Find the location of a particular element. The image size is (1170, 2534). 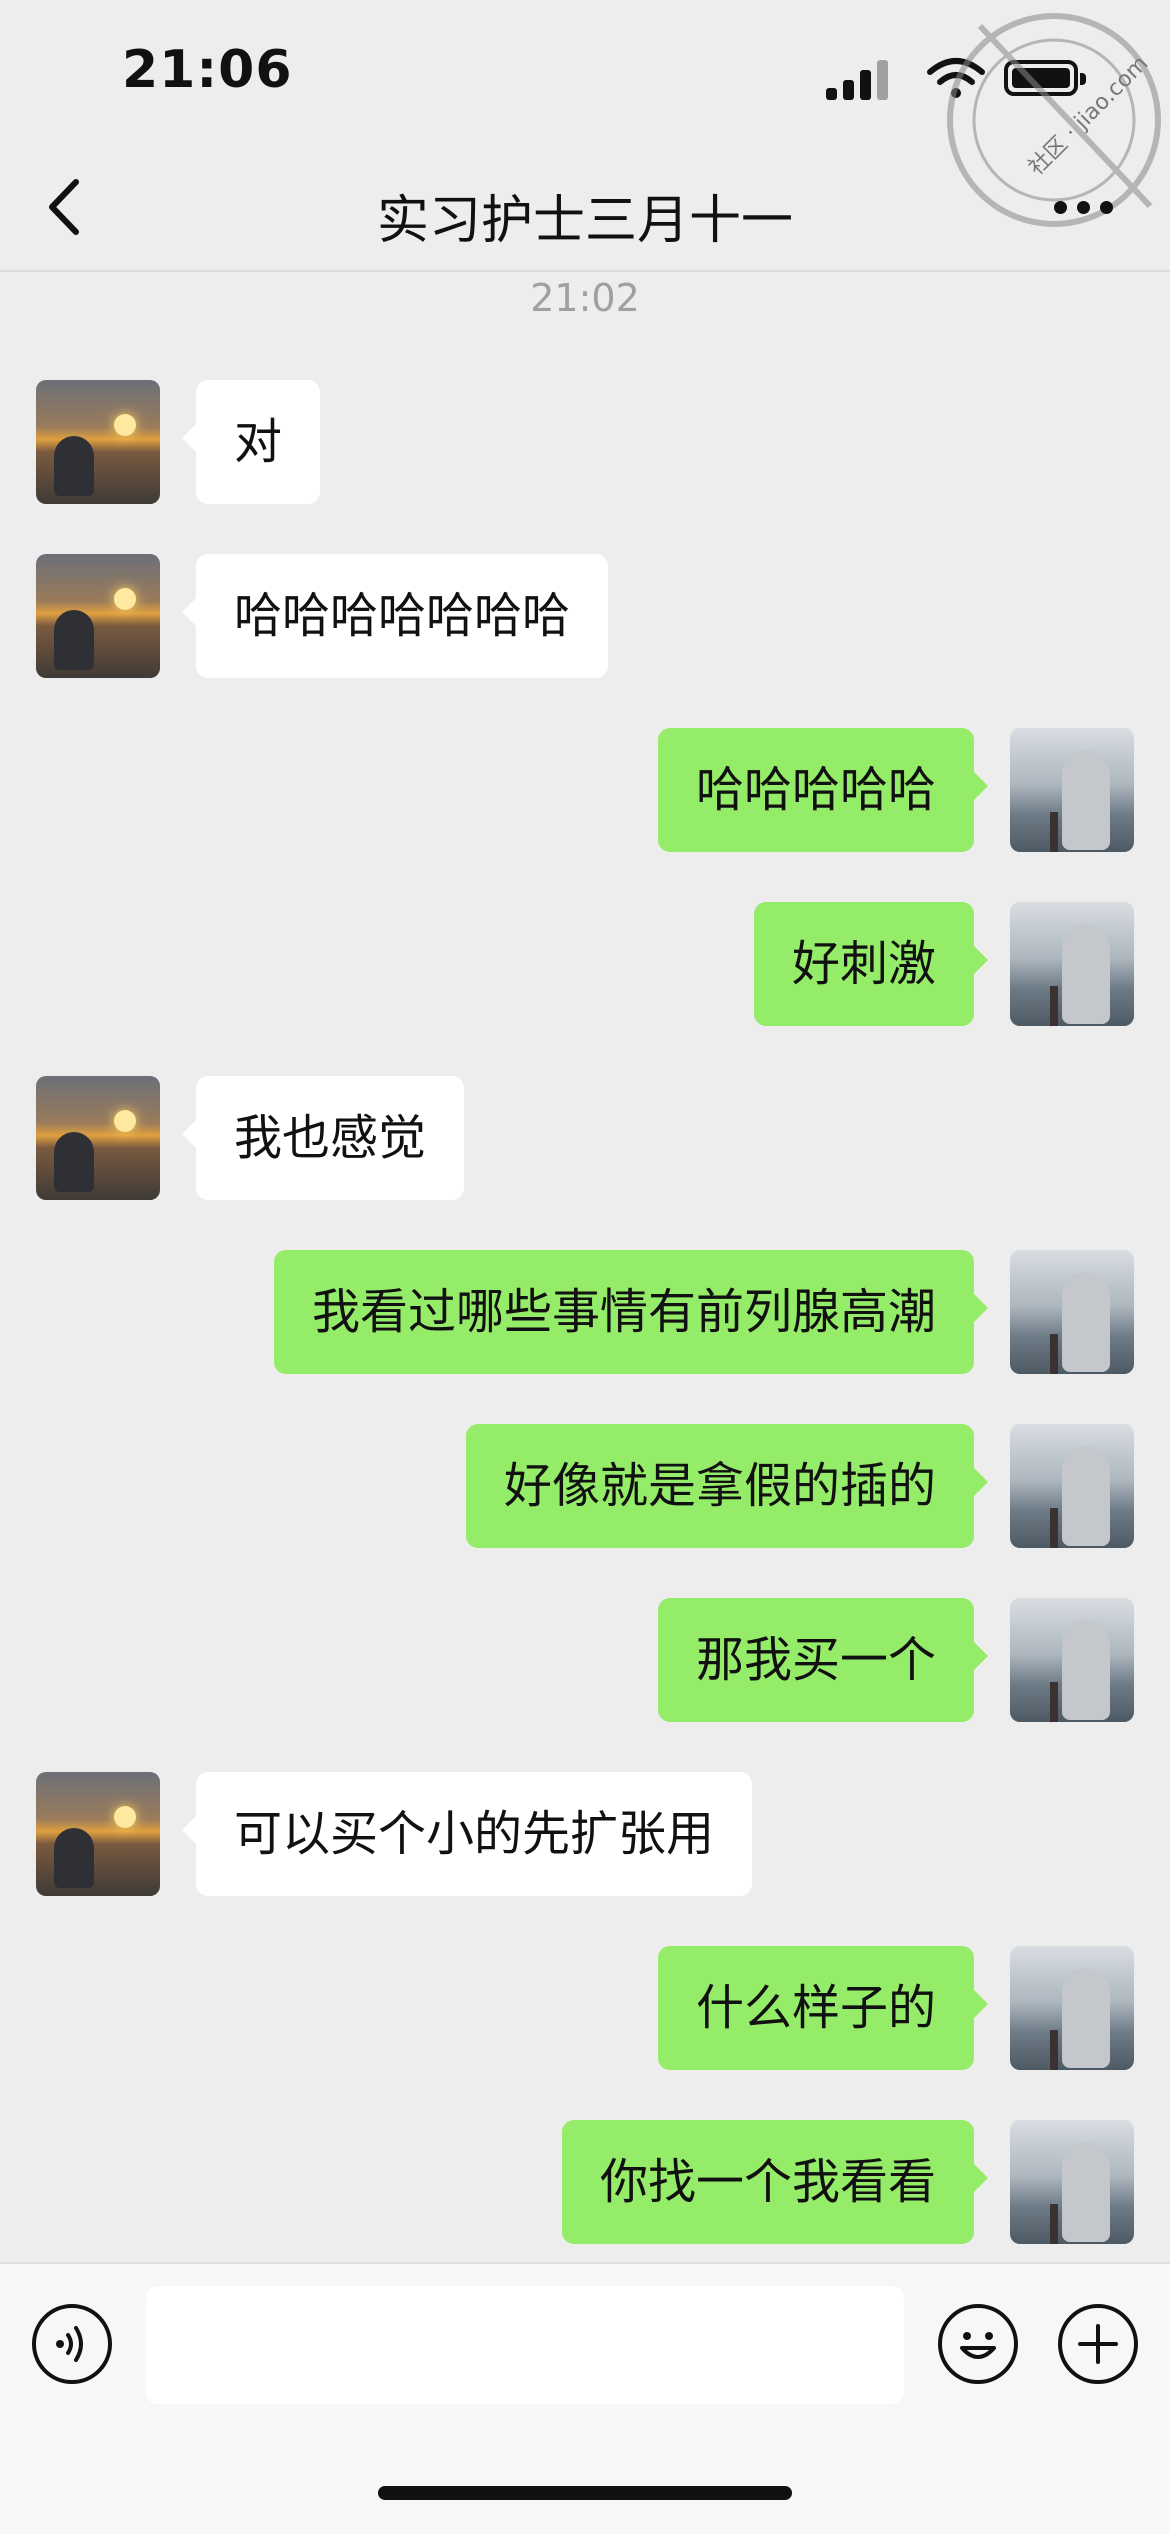

outgoing-message-bubble: 我看过哪些事情有前列腺高潮 is located at coordinates (631, 1312).